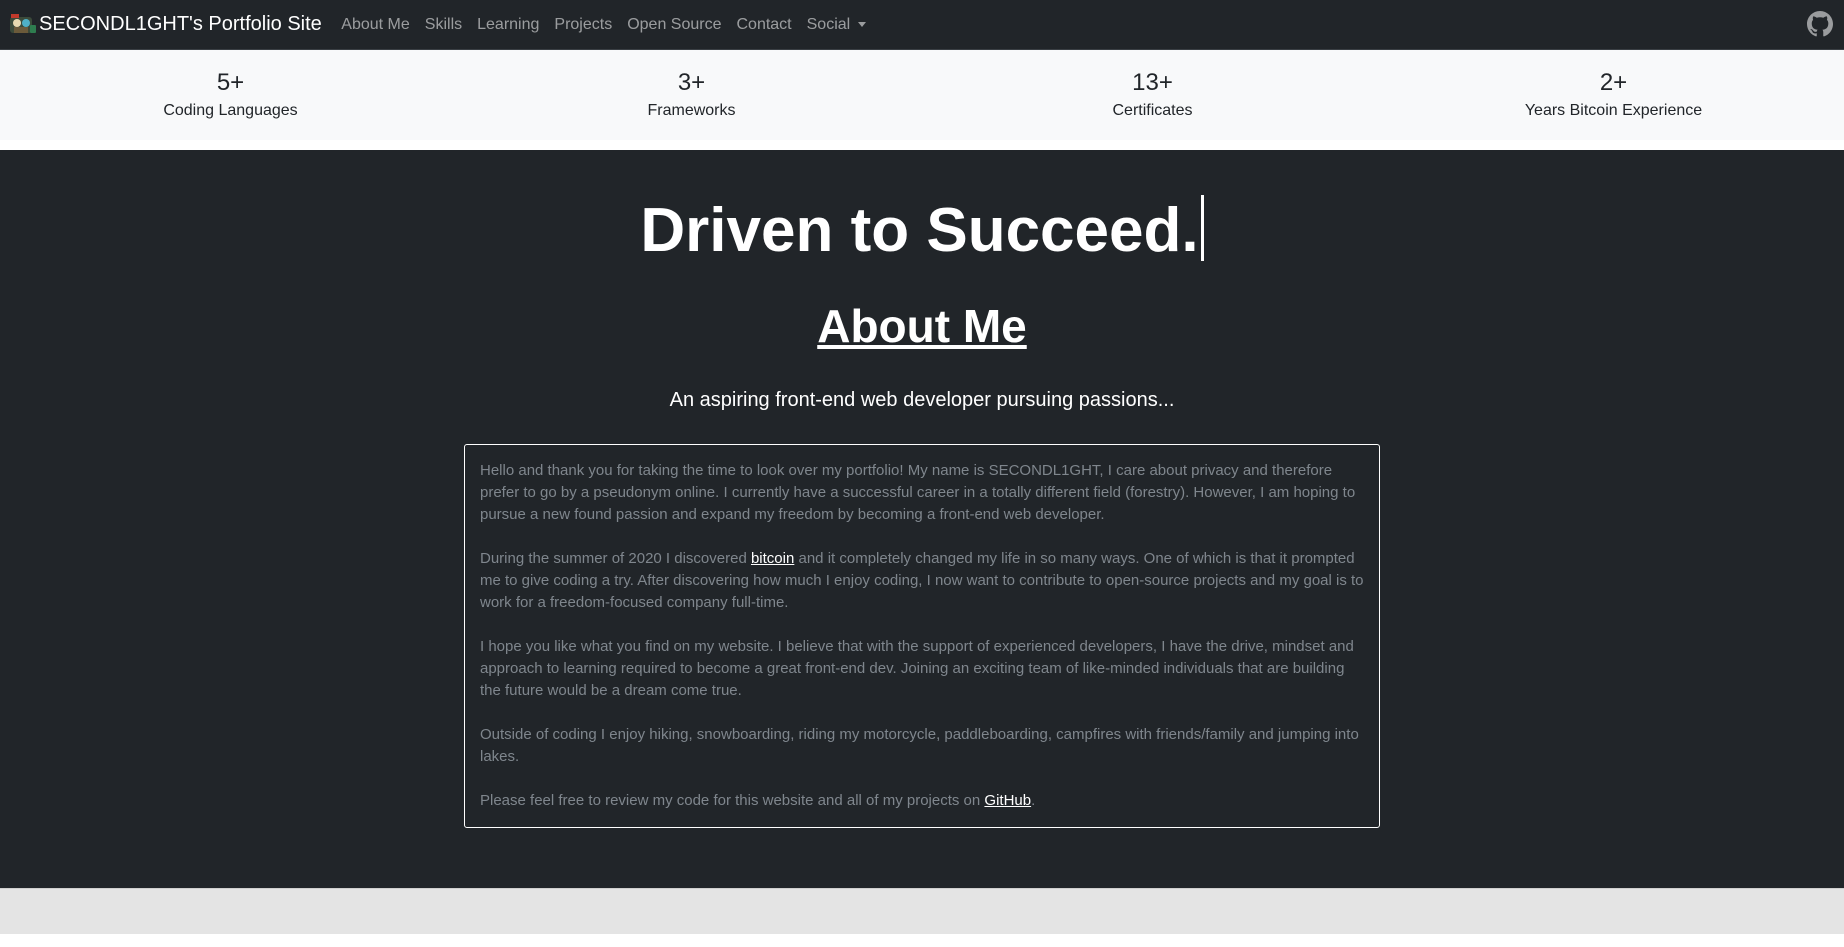  I want to click on stat-label: Years Bitcoin Experience, so click(1613, 110).